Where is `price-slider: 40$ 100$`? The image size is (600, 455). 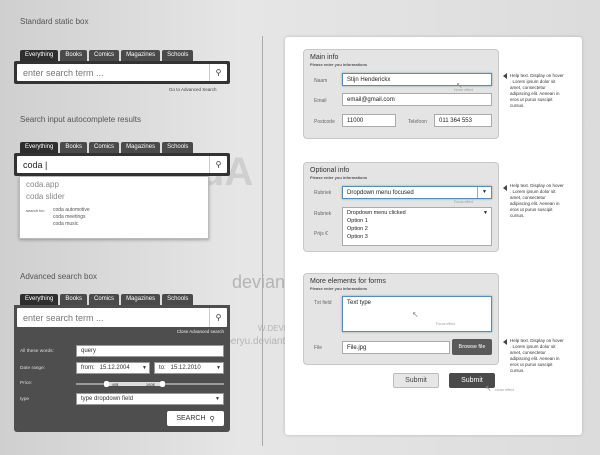
price-slider: 40$ 100$ is located at coordinates (150, 384).